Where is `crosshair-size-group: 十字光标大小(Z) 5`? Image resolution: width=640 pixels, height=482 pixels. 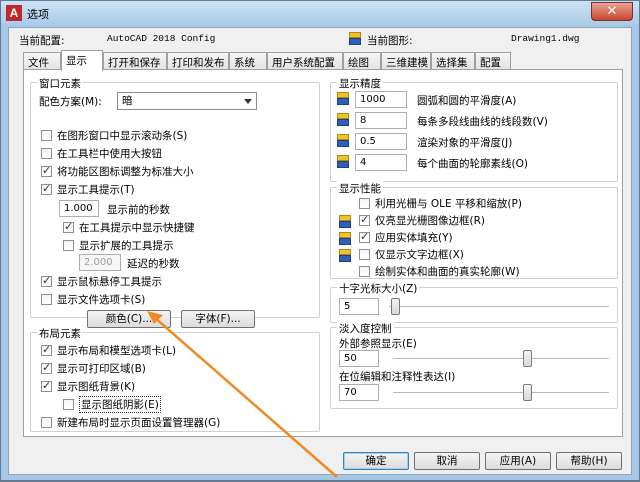 crosshair-size-group: 十字光标大小(Z) 5 is located at coordinates (474, 302).